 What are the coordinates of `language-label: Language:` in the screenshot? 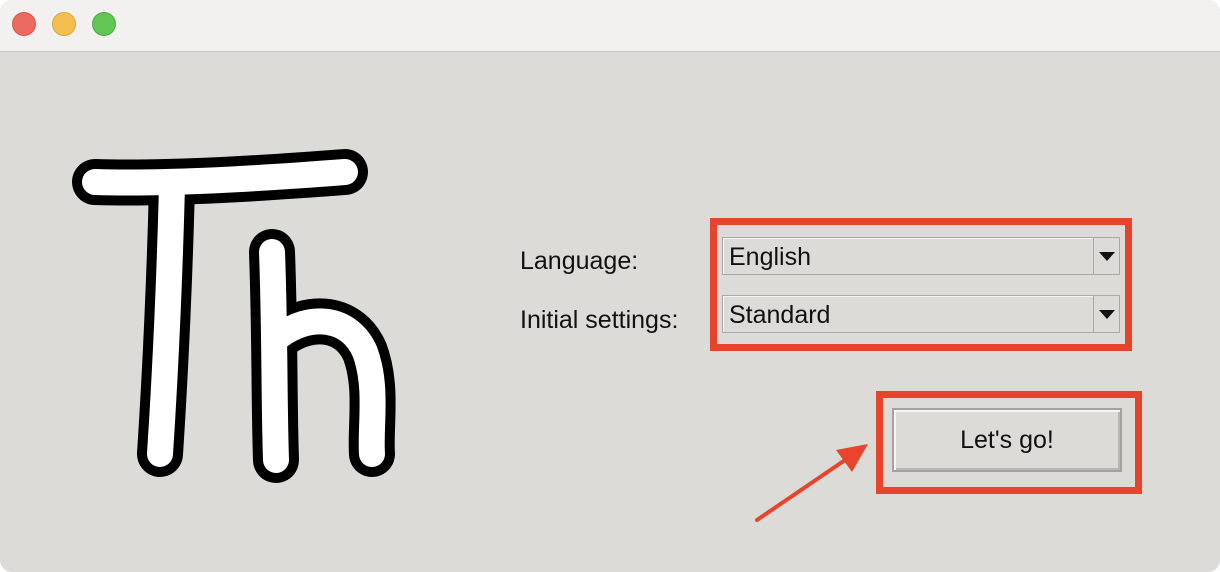 It's located at (579, 261).